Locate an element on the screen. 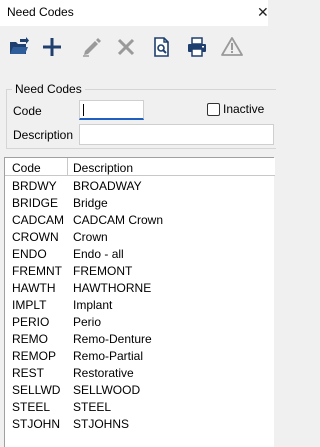  inactive-label: Inactive is located at coordinates (244, 109).